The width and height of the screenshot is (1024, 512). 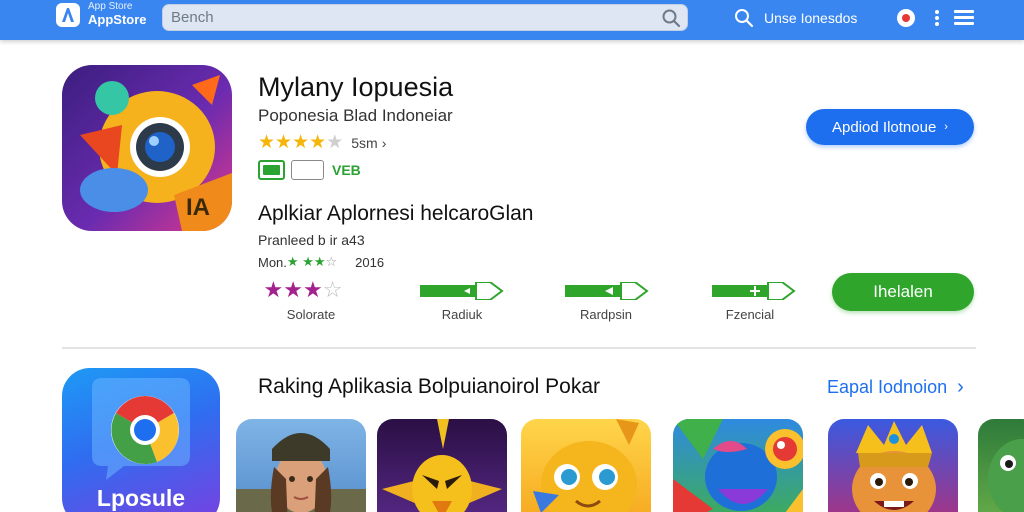 I want to click on purple-bird-character-icon, so click(x=442, y=465).